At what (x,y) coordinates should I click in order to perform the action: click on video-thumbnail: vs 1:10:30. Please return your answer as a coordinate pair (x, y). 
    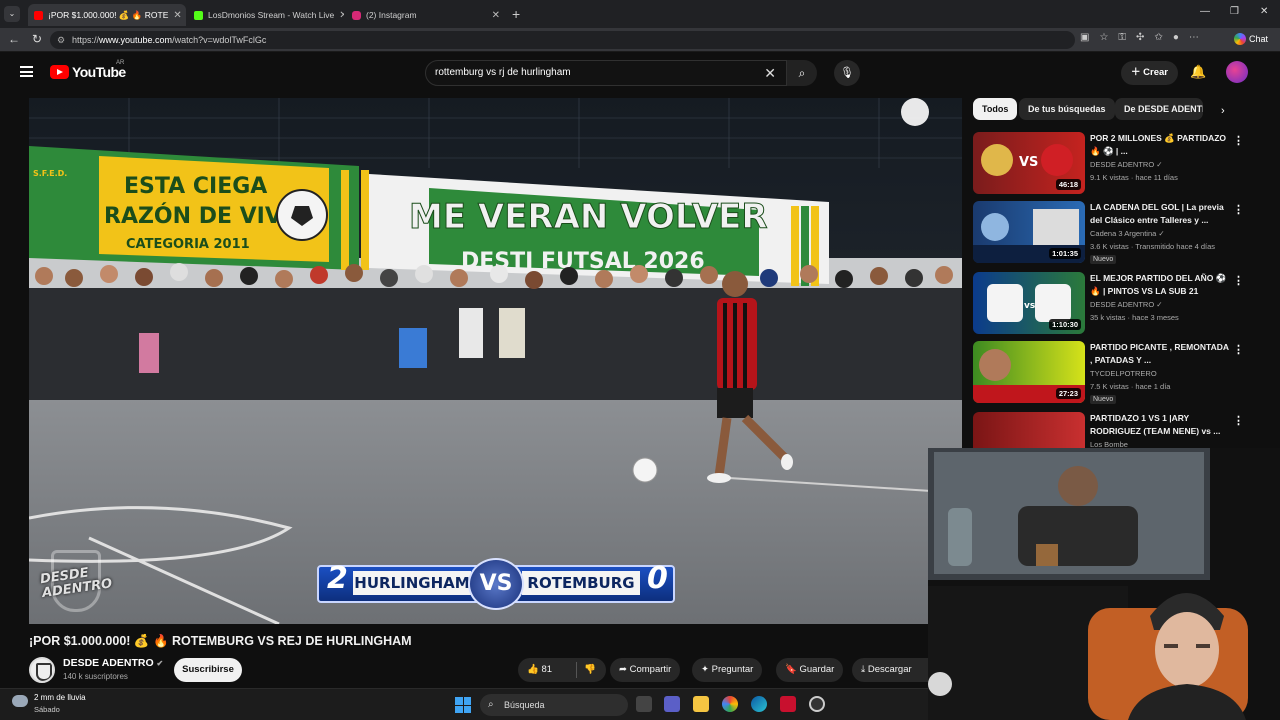
    Looking at the image, I should click on (1029, 303).